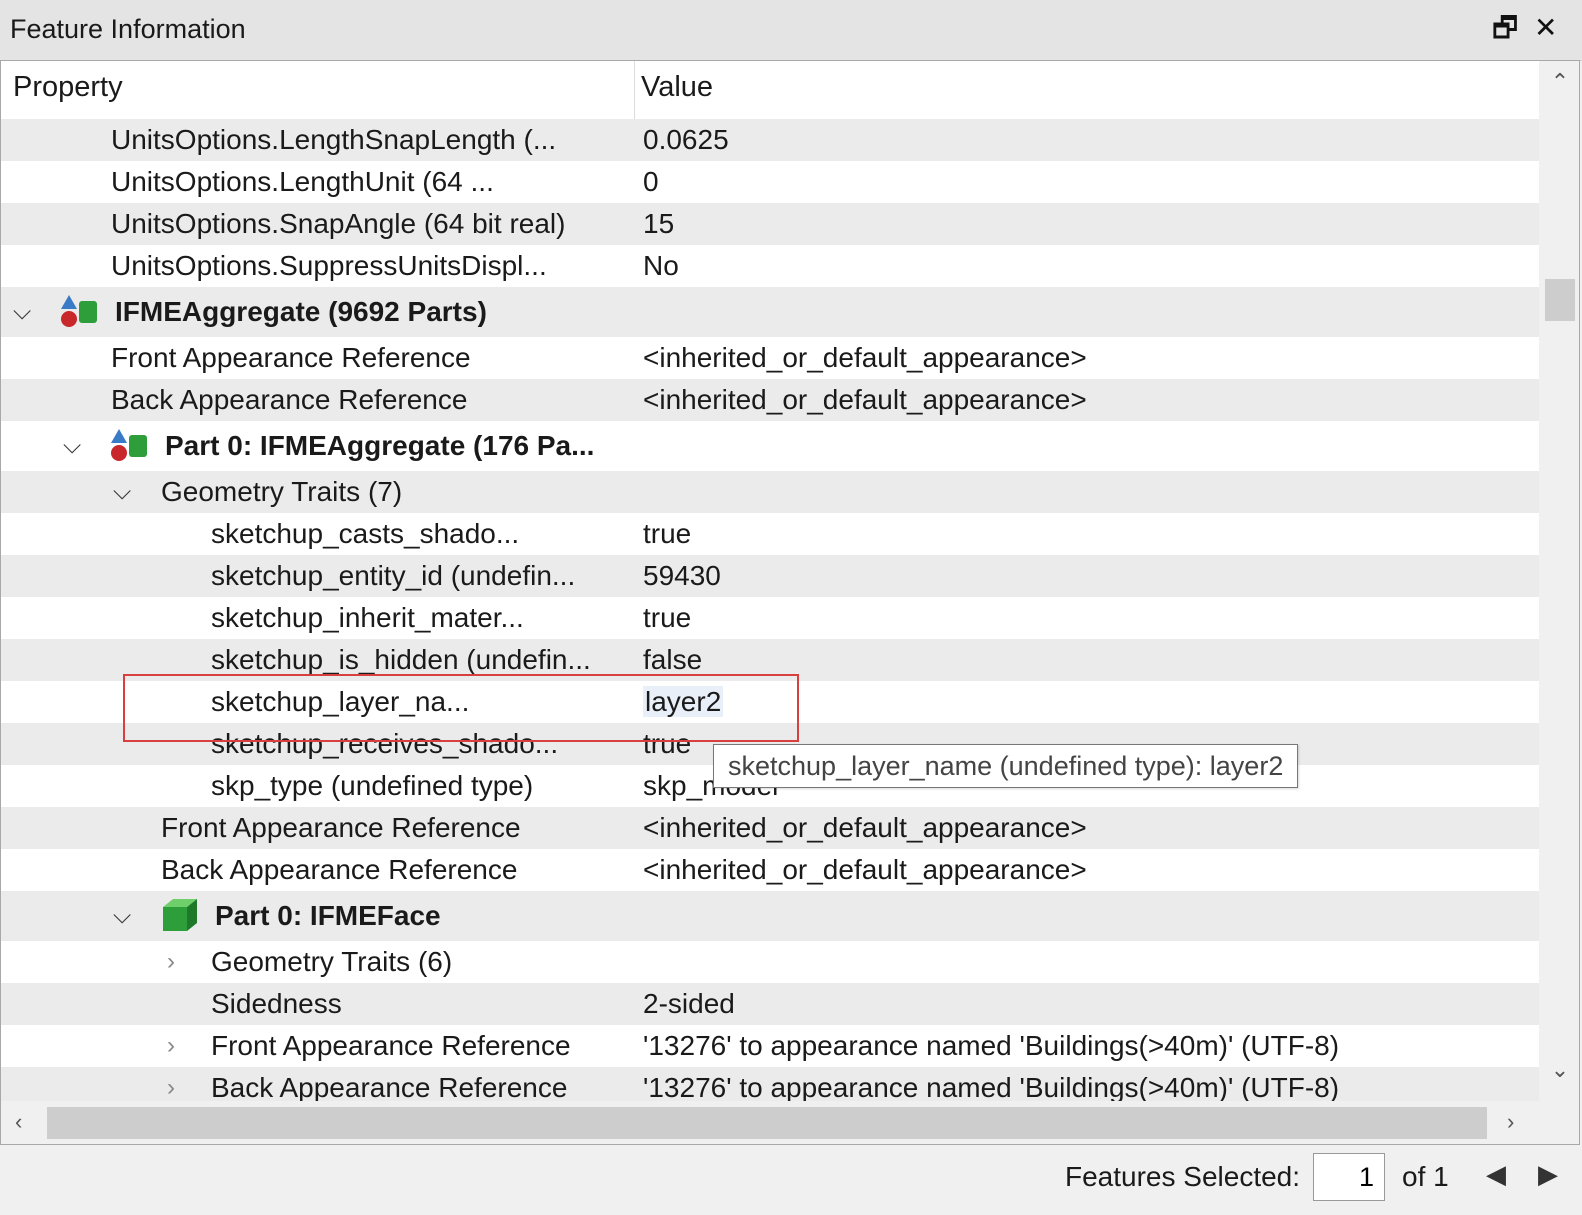 Image resolution: width=1582 pixels, height=1215 pixels. I want to click on value-cell: No, so click(661, 265).